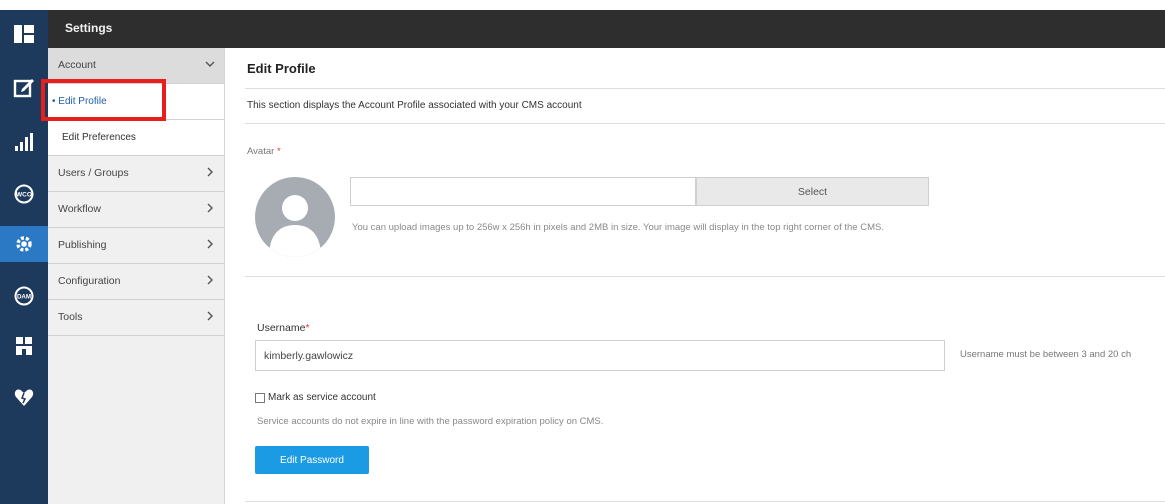 This screenshot has height=504, width=1165. What do you see at coordinates (79, 209) in the screenshot?
I see `sidebar-item-label: Workflow` at bounding box center [79, 209].